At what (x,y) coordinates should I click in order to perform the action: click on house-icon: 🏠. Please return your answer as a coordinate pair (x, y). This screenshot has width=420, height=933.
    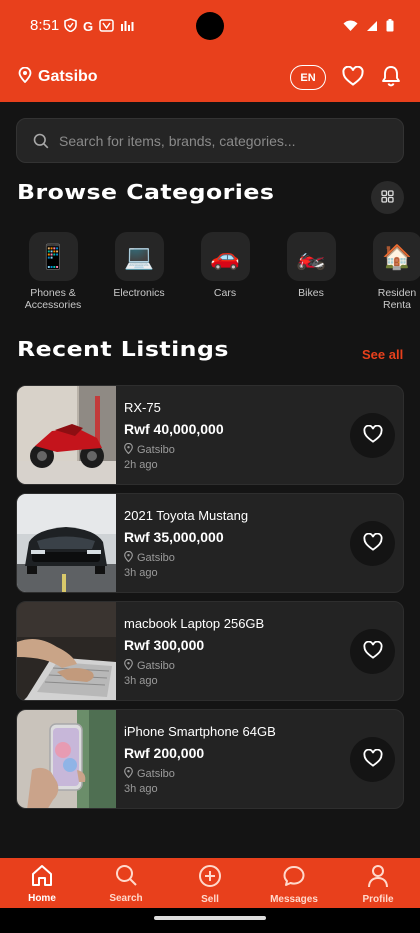
    Looking at the image, I should click on (396, 256).